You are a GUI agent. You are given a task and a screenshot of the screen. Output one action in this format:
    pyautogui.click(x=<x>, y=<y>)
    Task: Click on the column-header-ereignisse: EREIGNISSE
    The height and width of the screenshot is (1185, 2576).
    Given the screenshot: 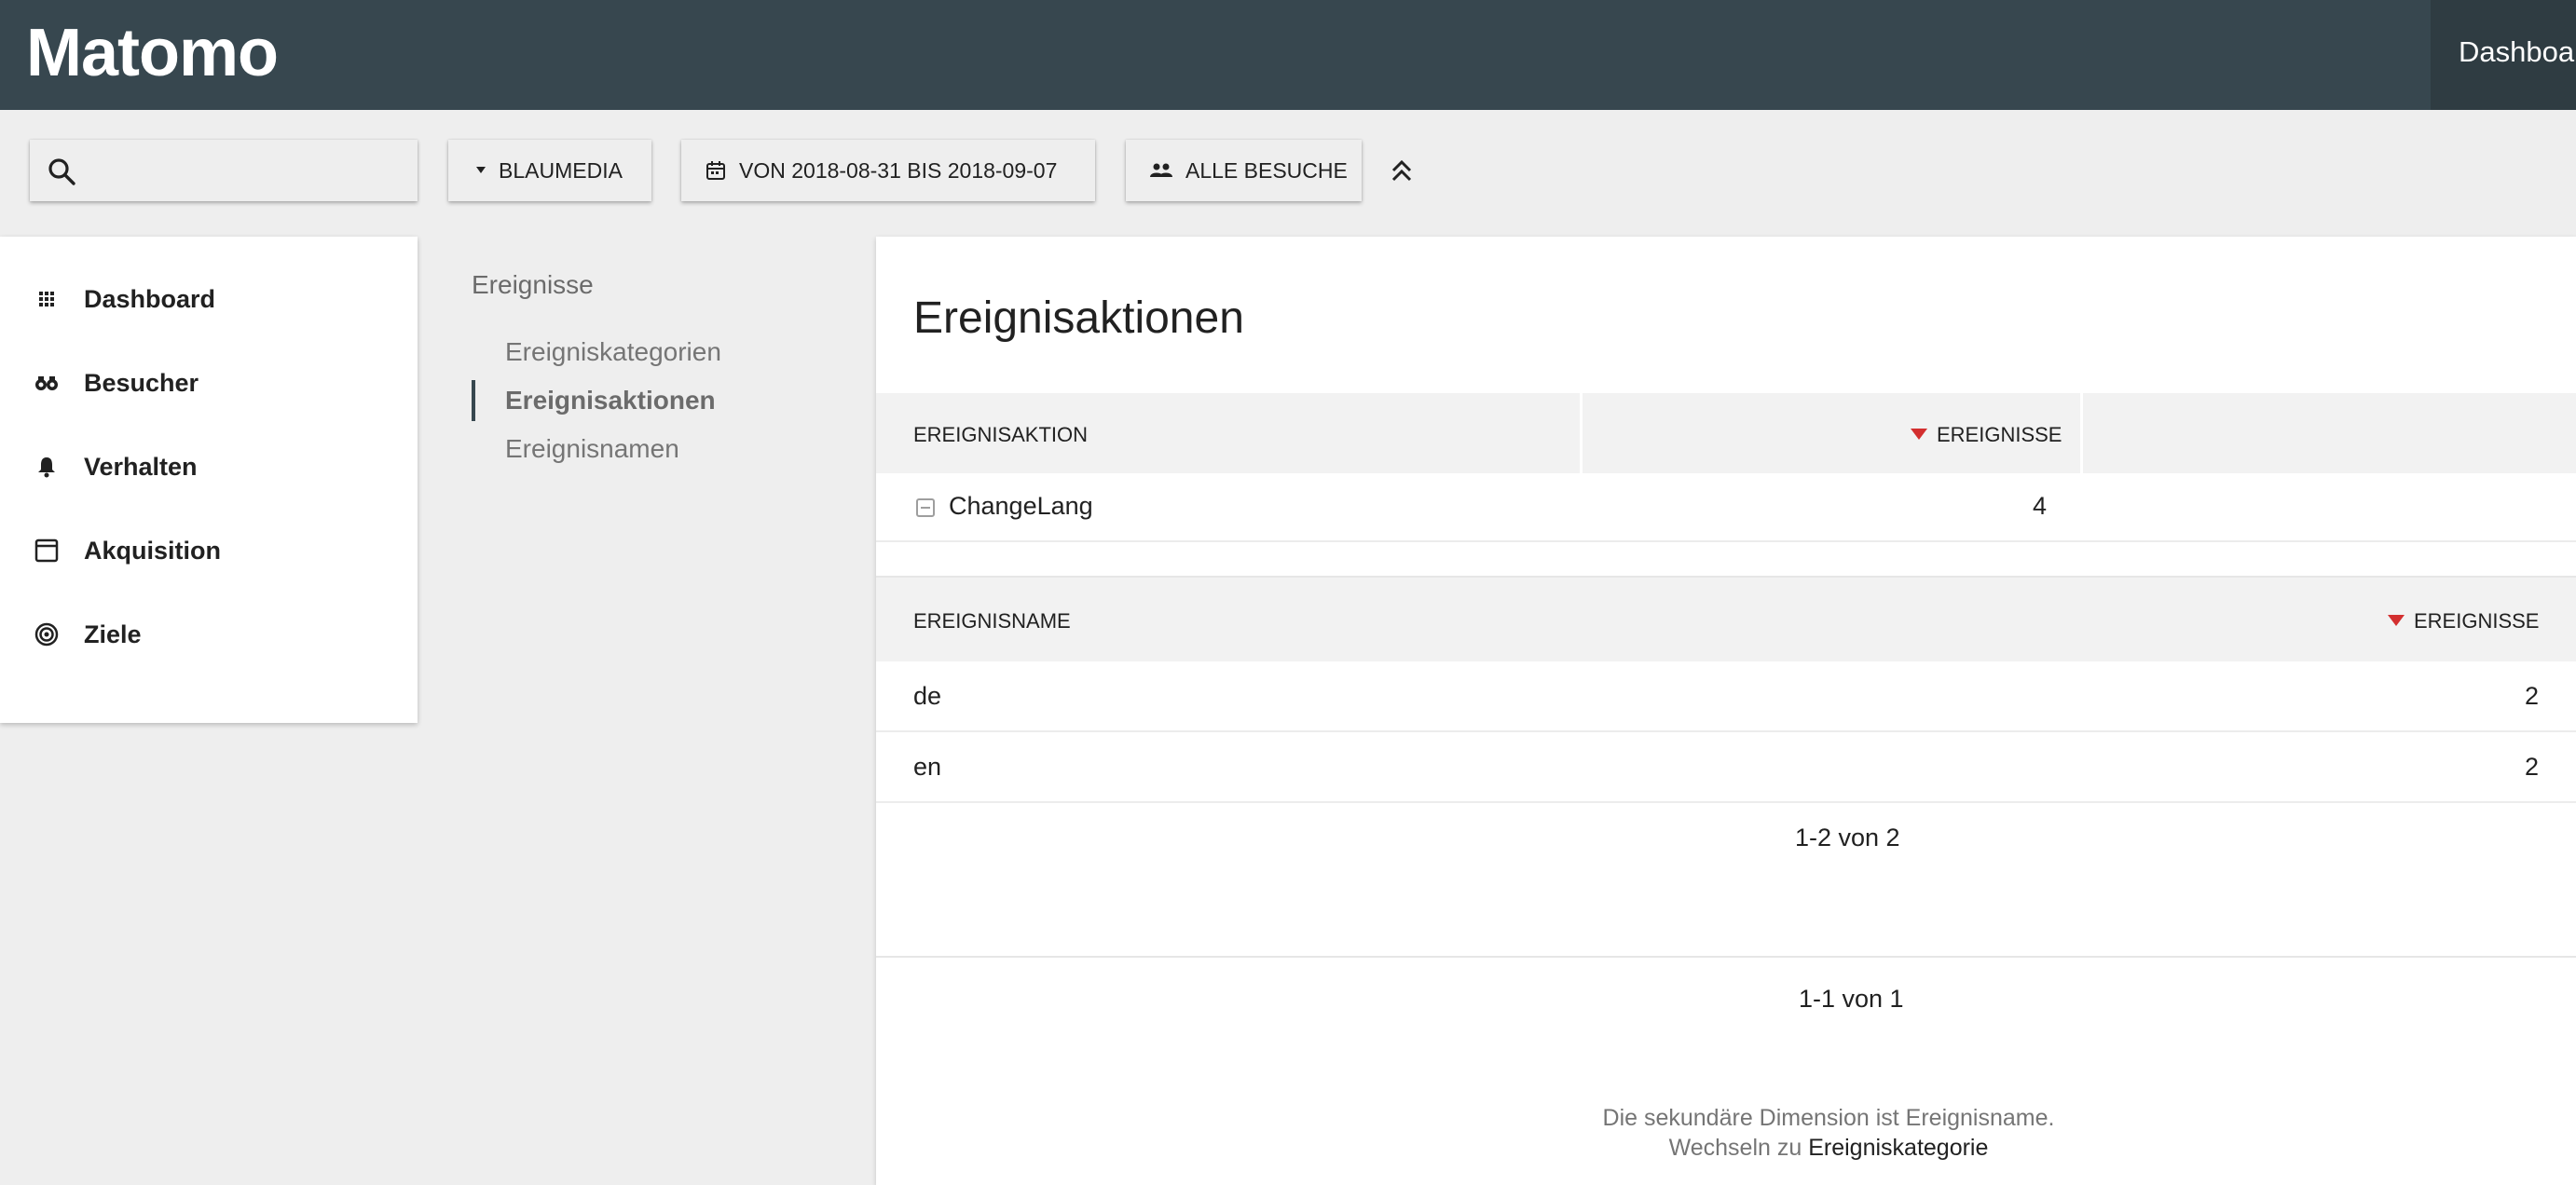 What is the action you would take?
    pyautogui.click(x=1986, y=435)
    